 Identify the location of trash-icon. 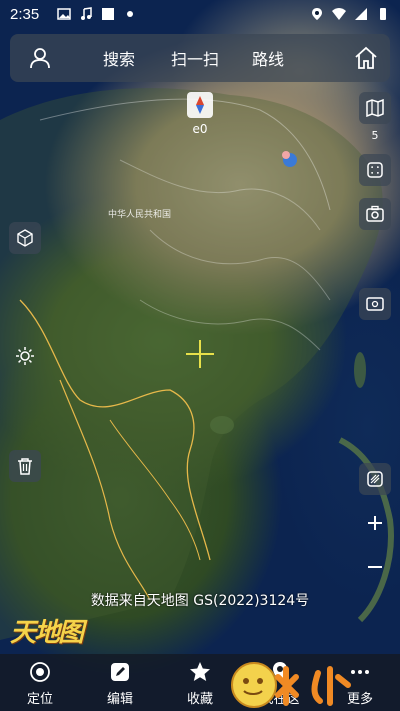
(25, 466).